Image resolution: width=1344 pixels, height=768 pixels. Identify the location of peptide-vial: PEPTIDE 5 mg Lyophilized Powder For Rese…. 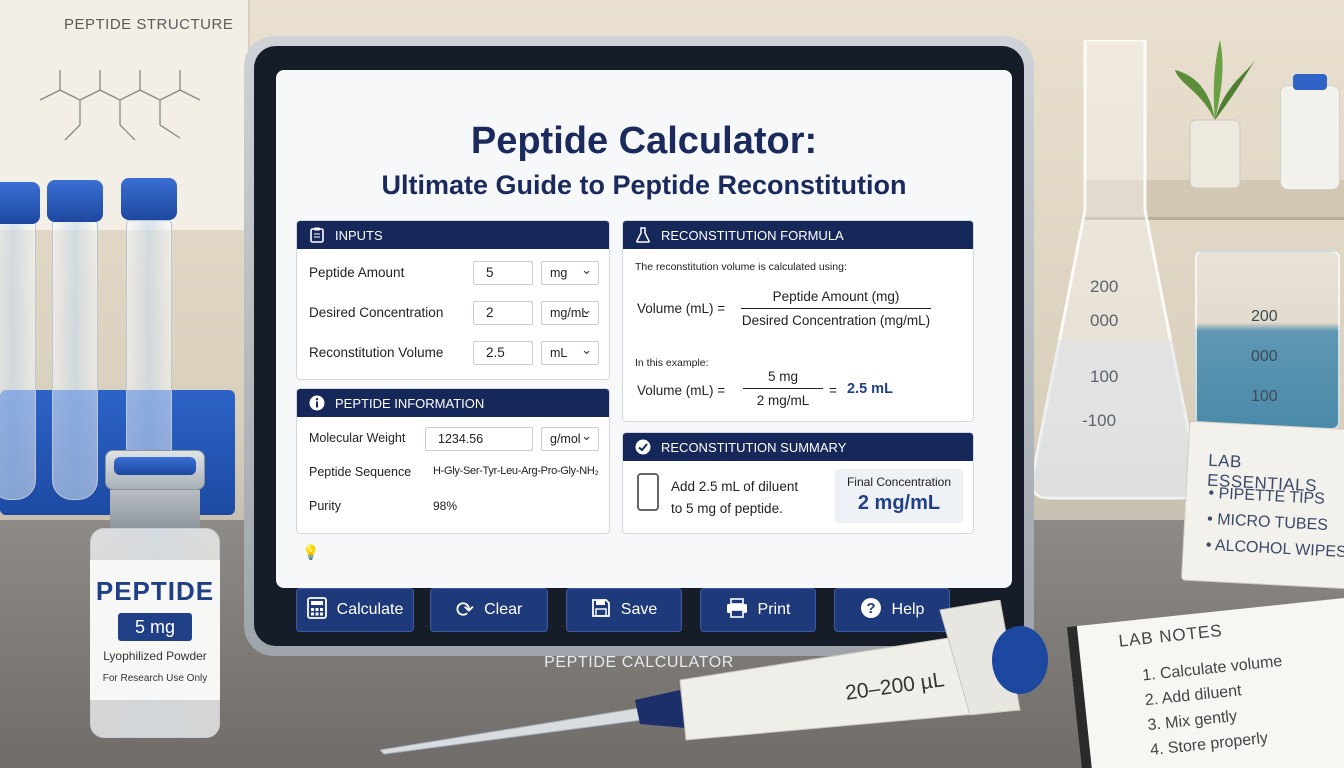
(155, 595).